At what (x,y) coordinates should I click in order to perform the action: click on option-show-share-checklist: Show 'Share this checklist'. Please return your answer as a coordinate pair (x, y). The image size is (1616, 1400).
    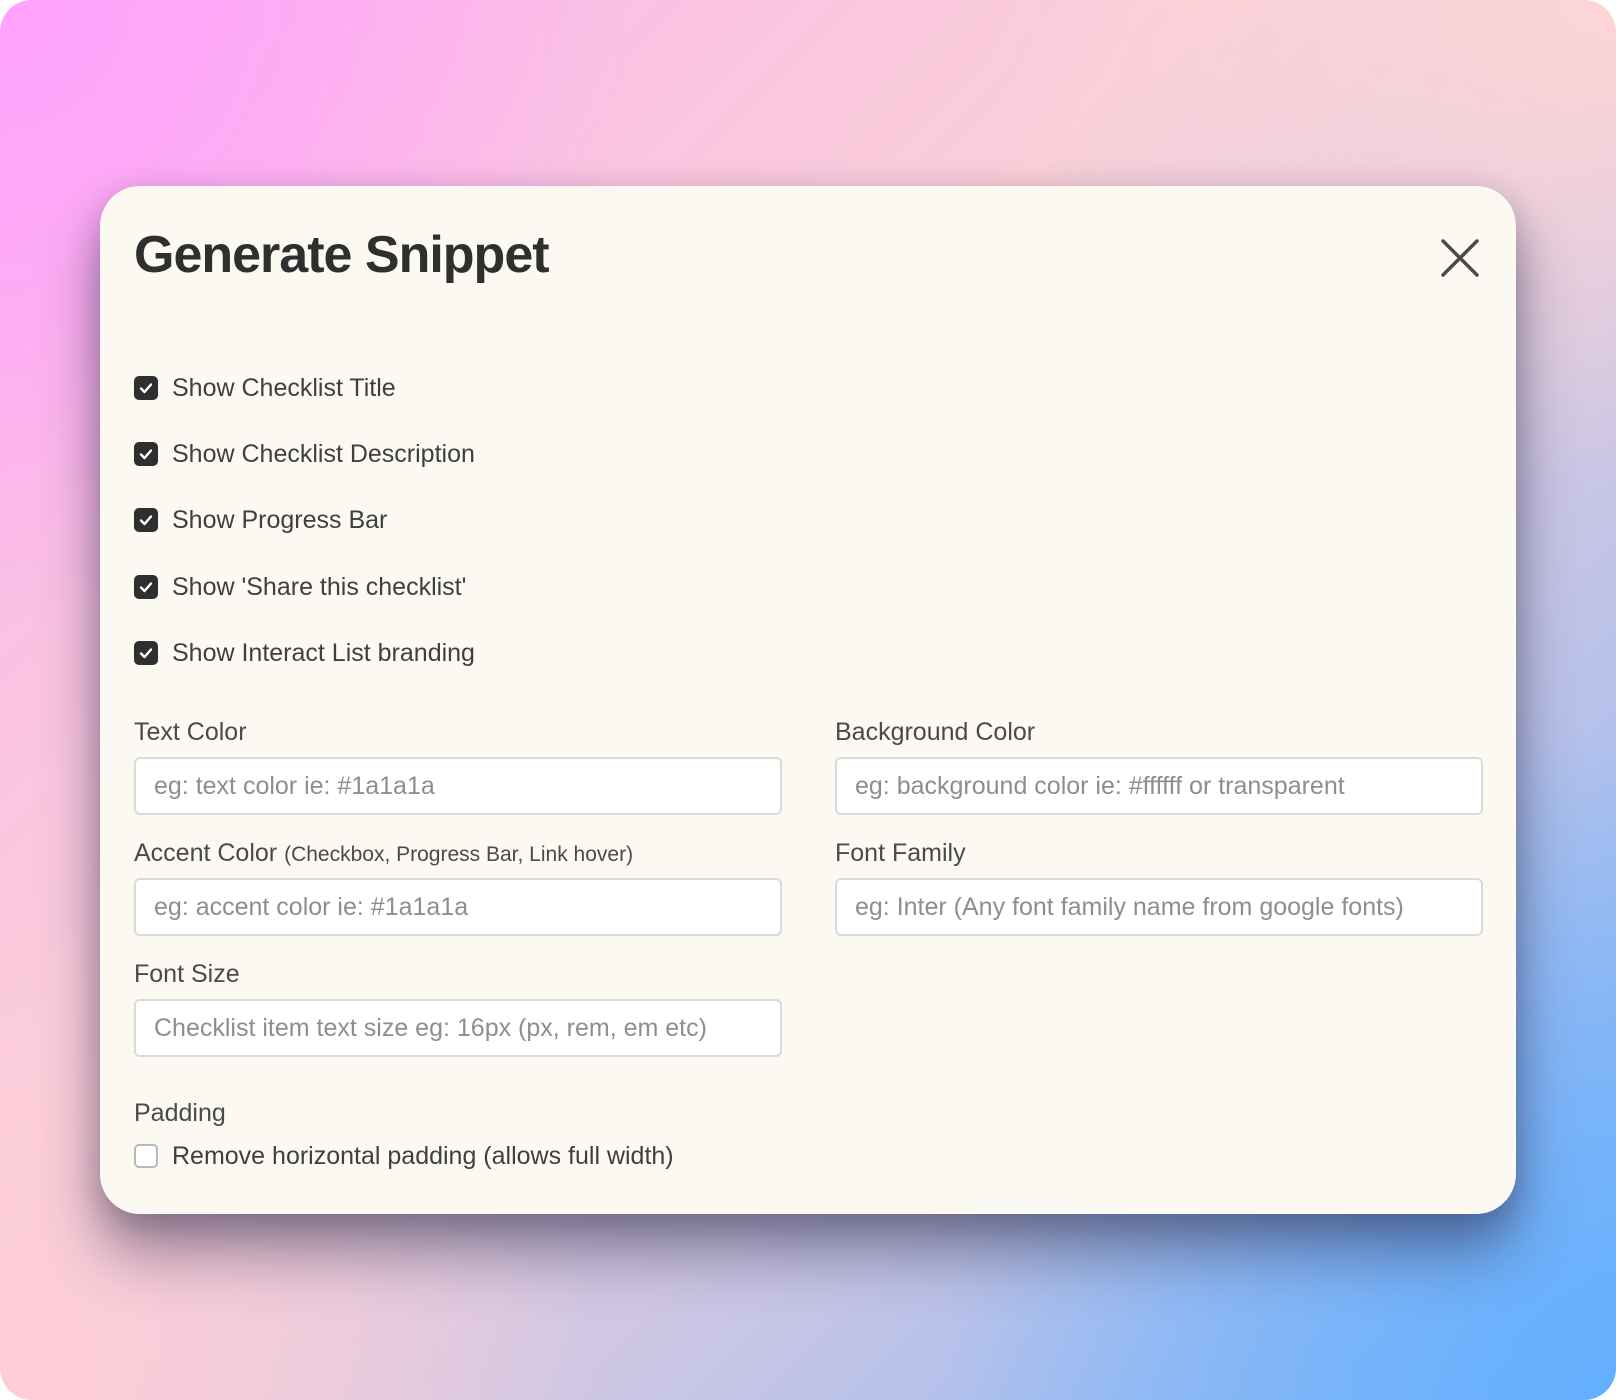
    Looking at the image, I should click on (300, 587).